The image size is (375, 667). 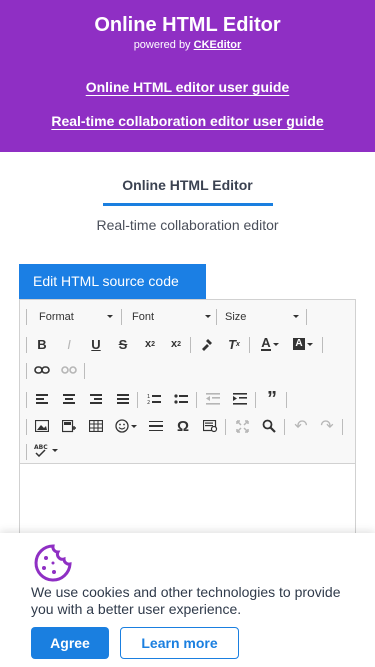 What do you see at coordinates (42, 426) in the screenshot?
I see `image-icon` at bounding box center [42, 426].